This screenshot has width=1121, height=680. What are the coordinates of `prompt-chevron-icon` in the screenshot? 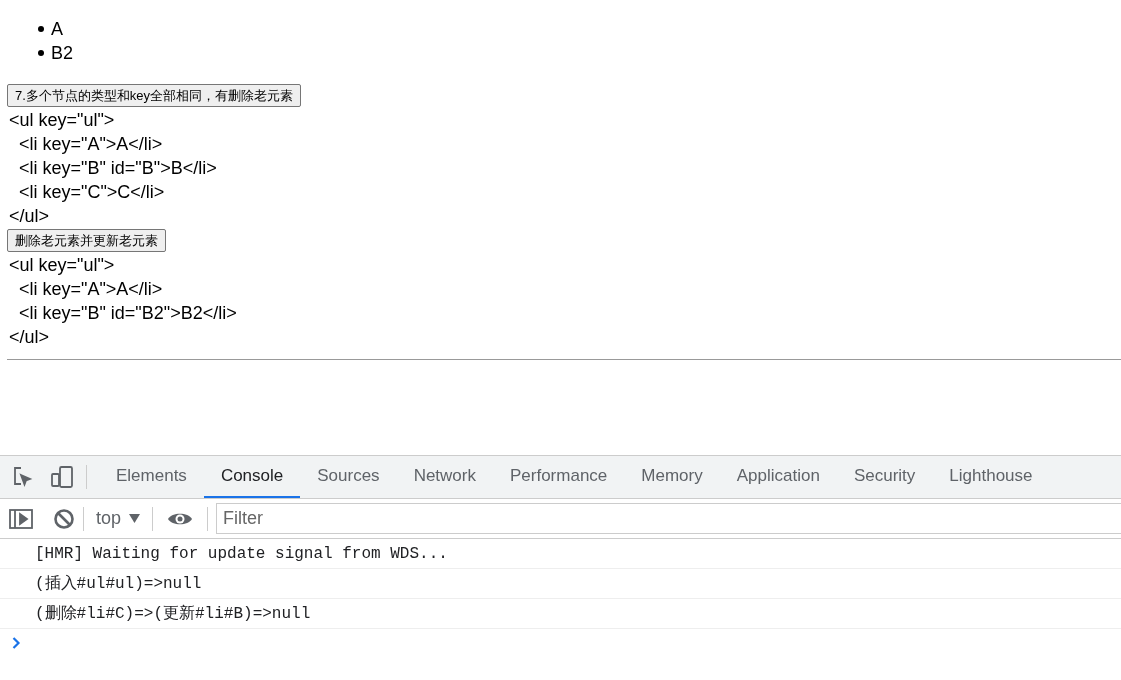 It's located at (16, 643).